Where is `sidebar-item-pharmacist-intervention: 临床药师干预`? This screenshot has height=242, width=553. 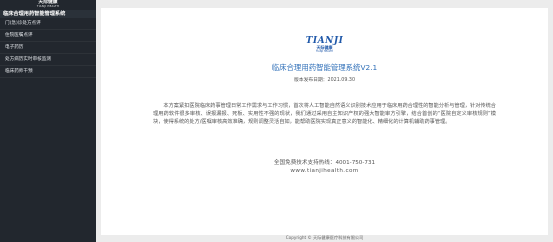
sidebar-item-pharmacist-intervention: 临床药师干预 is located at coordinates (48, 72).